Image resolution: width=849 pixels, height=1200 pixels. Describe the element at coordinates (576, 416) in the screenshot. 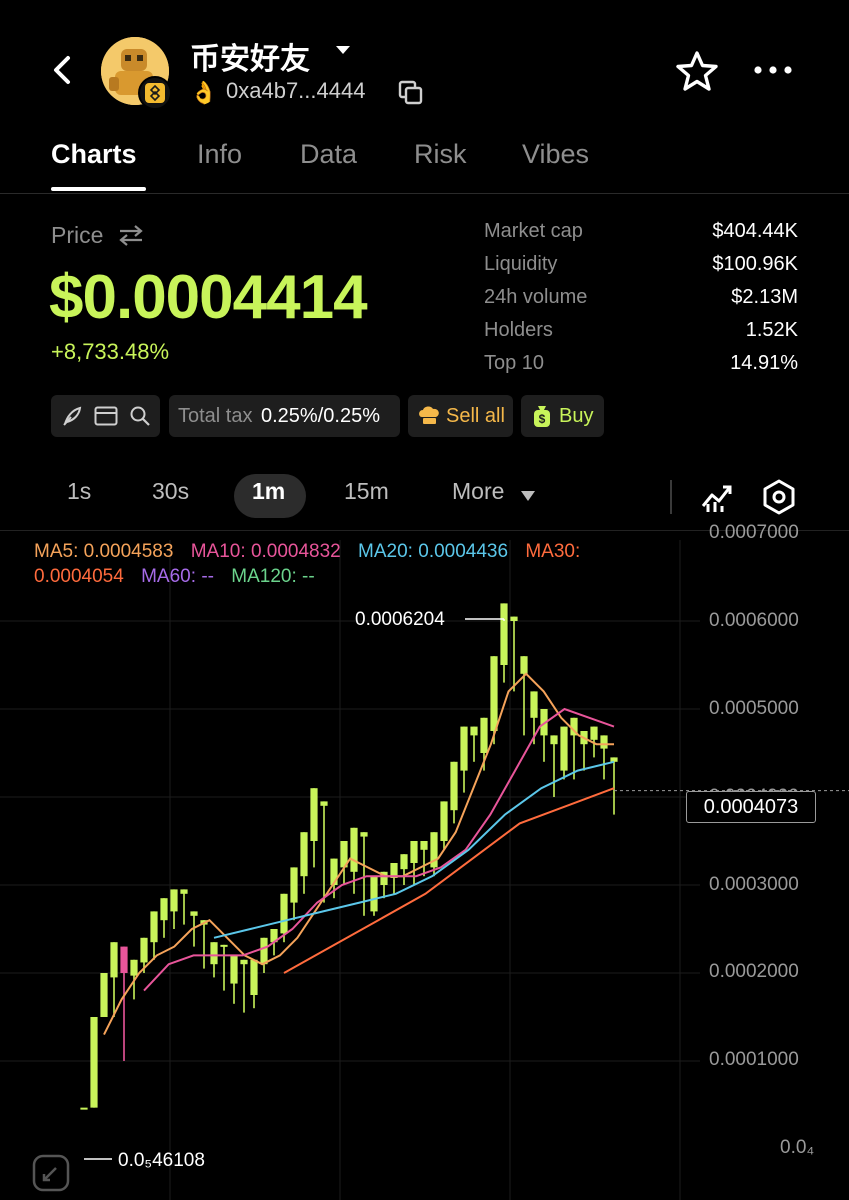

I see `buy-label: Buy` at that location.